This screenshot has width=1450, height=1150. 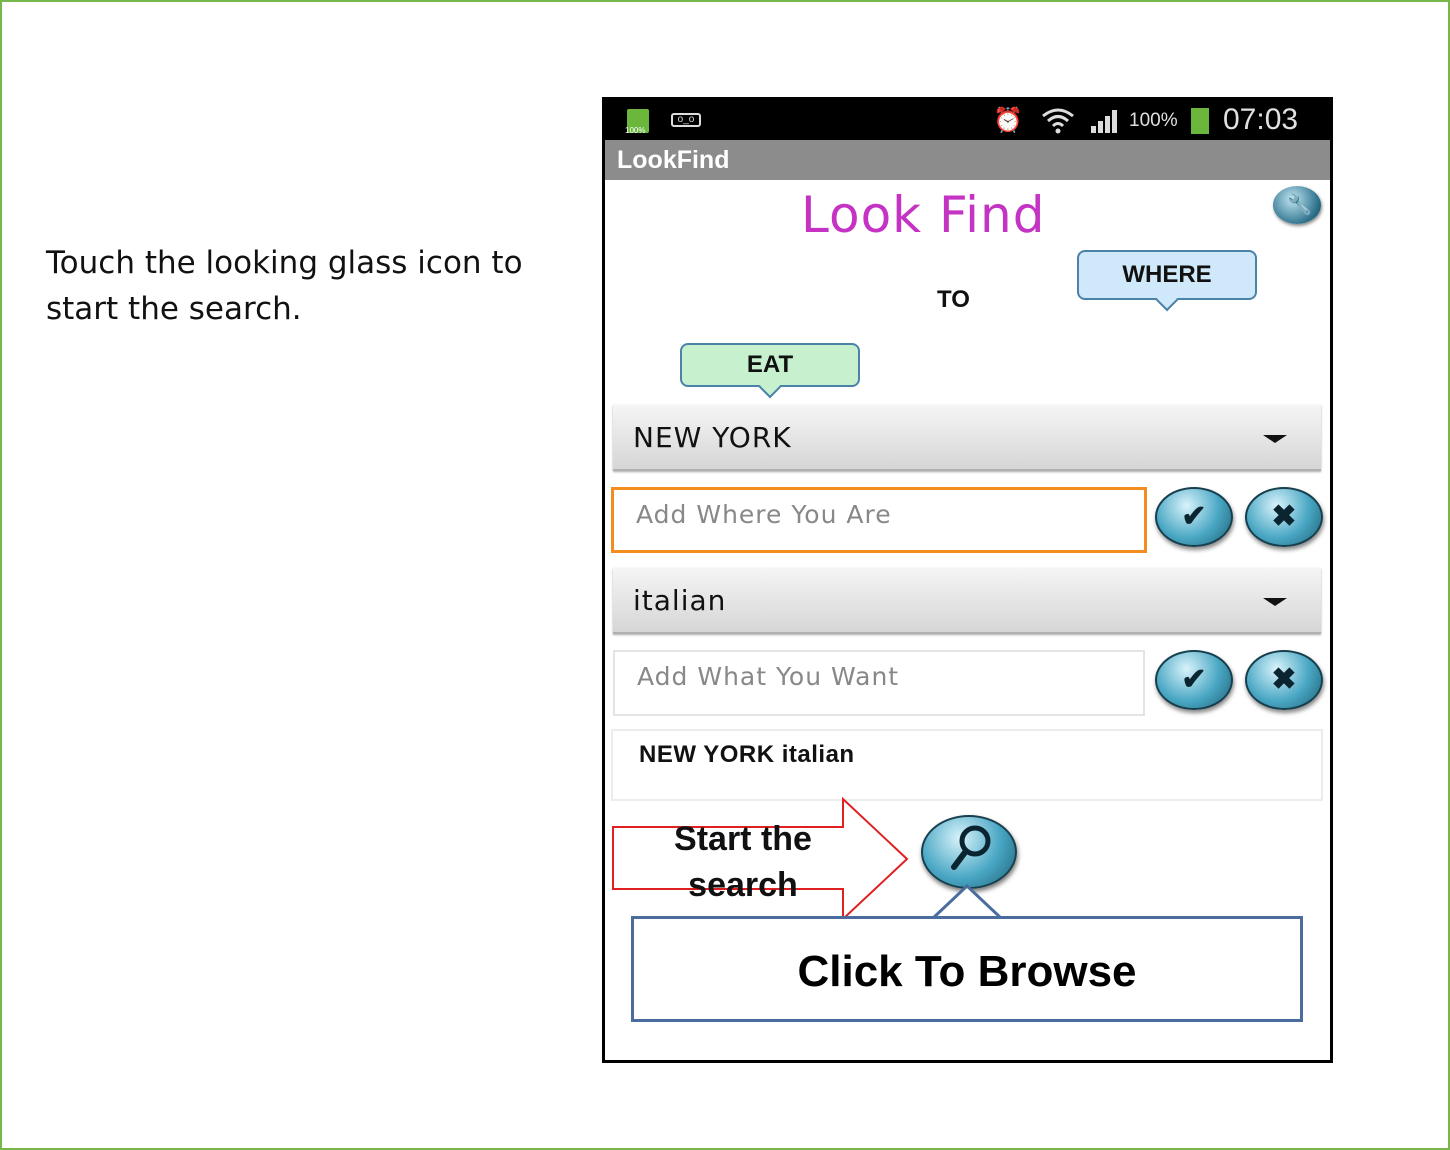 I want to click on cancel-what-button: ✖, so click(x=1284, y=680).